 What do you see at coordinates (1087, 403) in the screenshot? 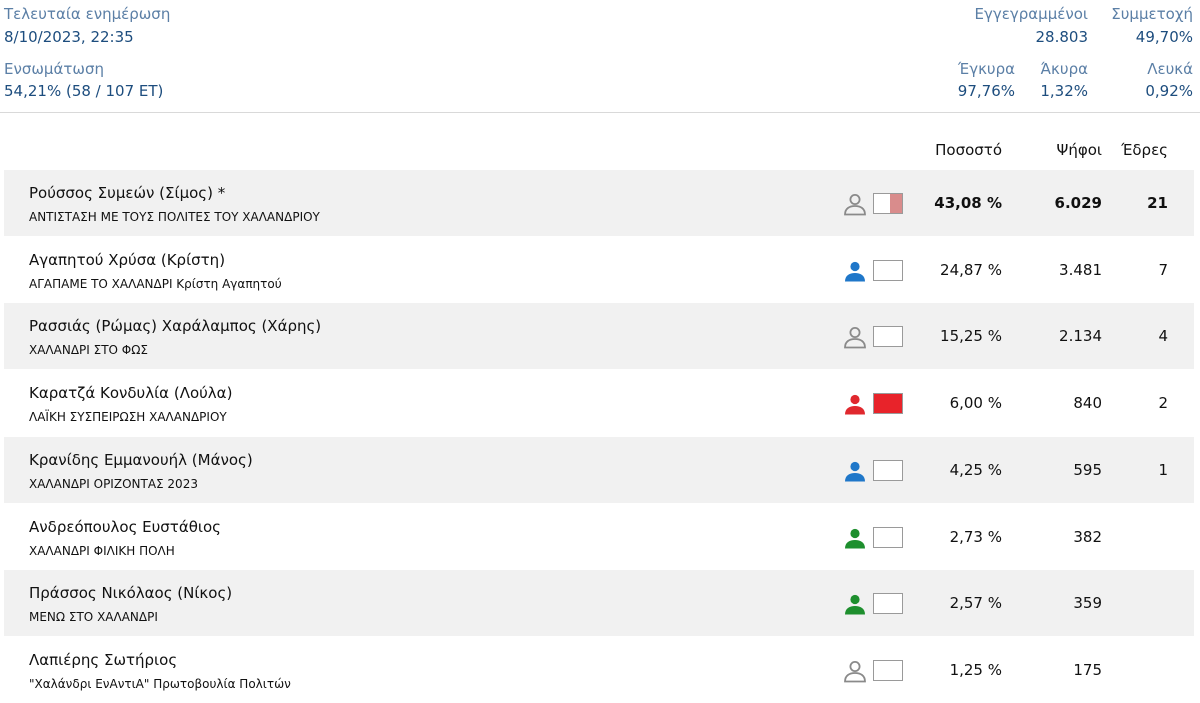
I see `candidate-votes: 840` at bounding box center [1087, 403].